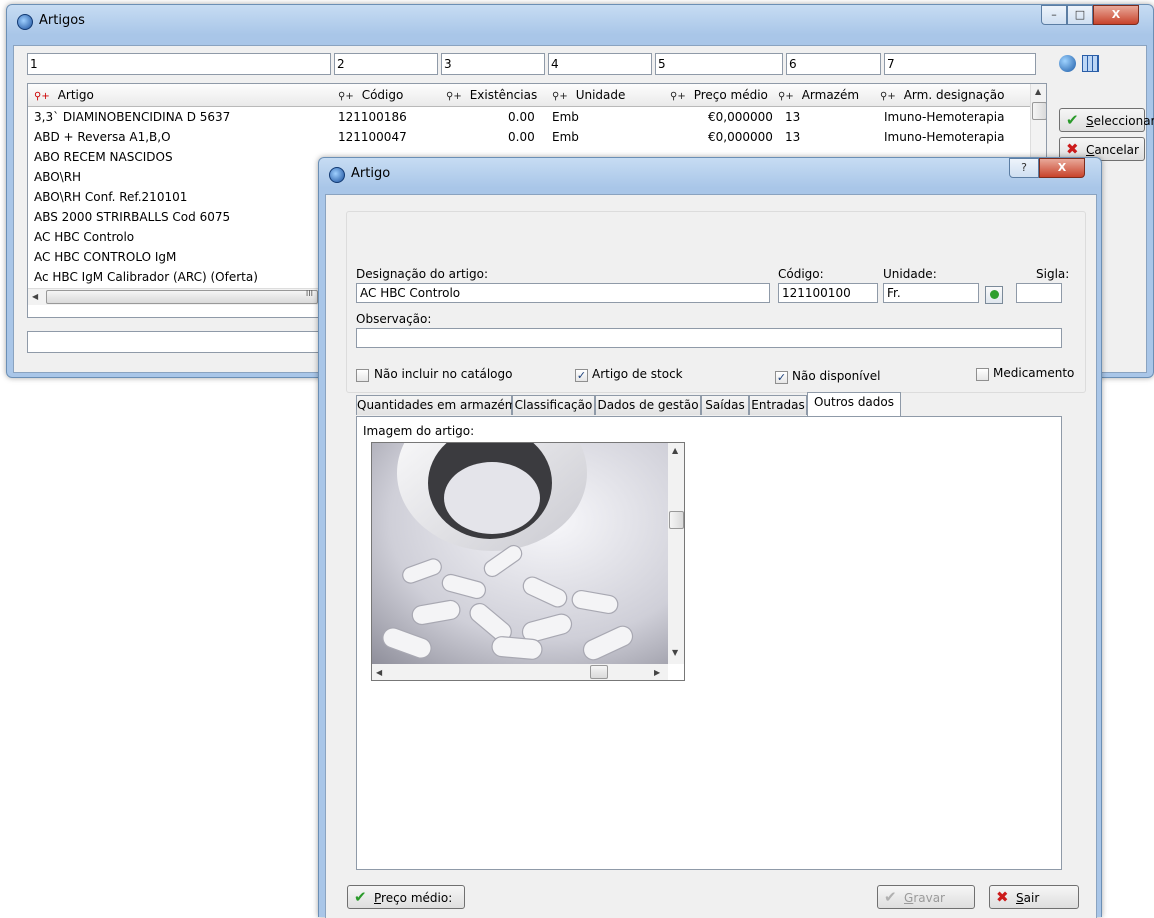 Image resolution: width=1154 pixels, height=918 pixels. What do you see at coordinates (719, 64) in the screenshot?
I see `filter-input-5: 5` at bounding box center [719, 64].